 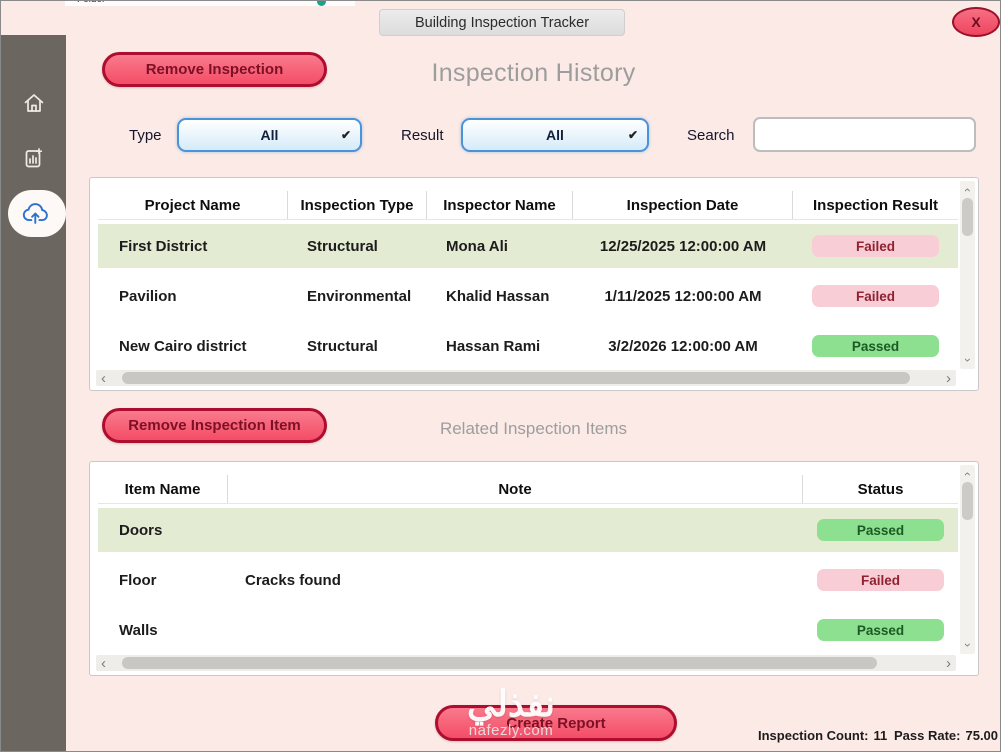 I want to click on create-report-button: Create Report, so click(x=556, y=723).